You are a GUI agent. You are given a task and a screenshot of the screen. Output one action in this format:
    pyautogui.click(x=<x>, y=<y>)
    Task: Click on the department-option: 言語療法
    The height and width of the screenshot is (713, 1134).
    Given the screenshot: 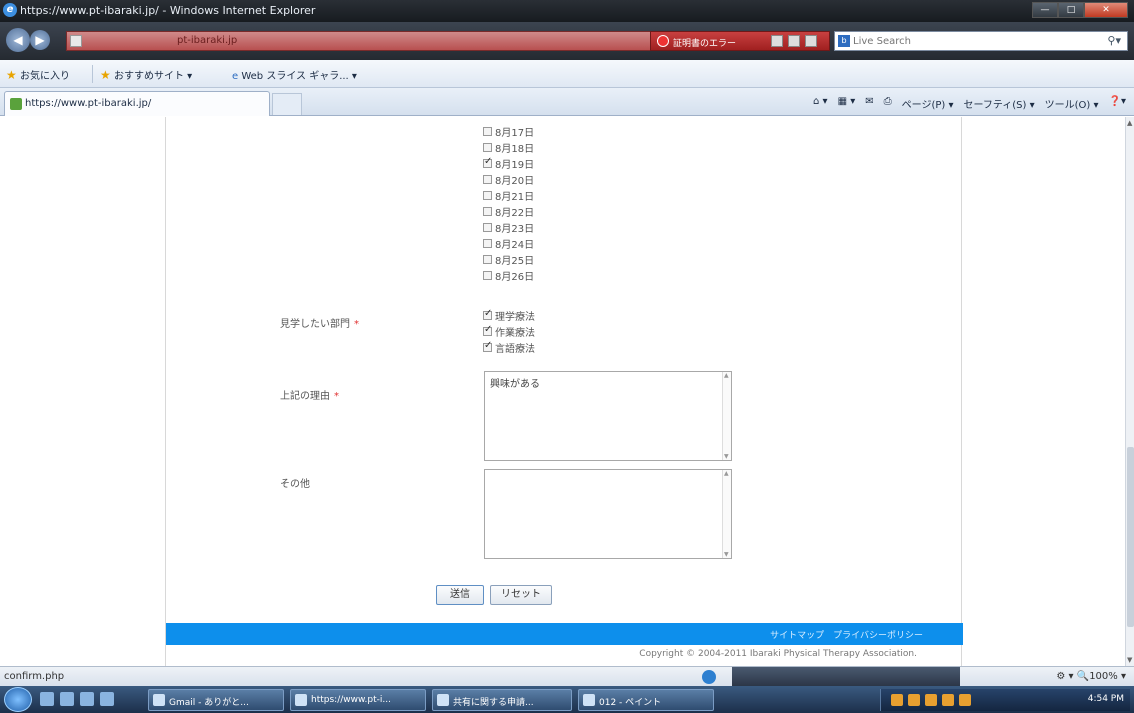 What is the action you would take?
    pyautogui.click(x=509, y=347)
    